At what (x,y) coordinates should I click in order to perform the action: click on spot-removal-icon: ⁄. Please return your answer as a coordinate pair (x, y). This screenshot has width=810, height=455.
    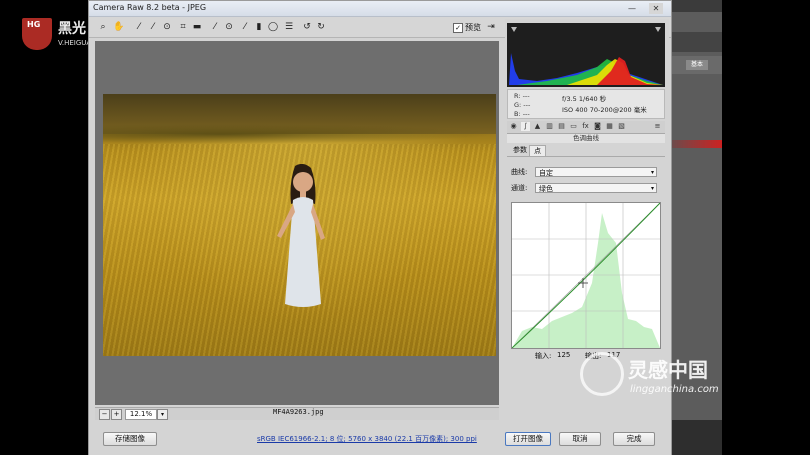
    Looking at the image, I should click on (215, 27).